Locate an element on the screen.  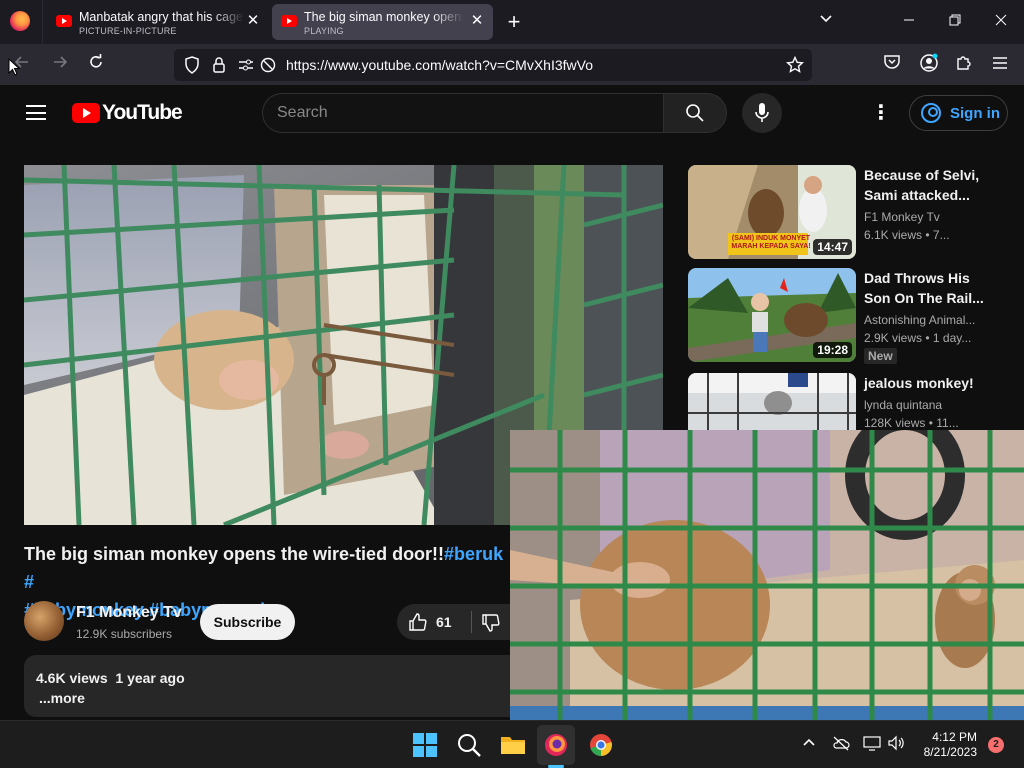
show-hidden-icons-chevron-icon is located at coordinates (809, 745).